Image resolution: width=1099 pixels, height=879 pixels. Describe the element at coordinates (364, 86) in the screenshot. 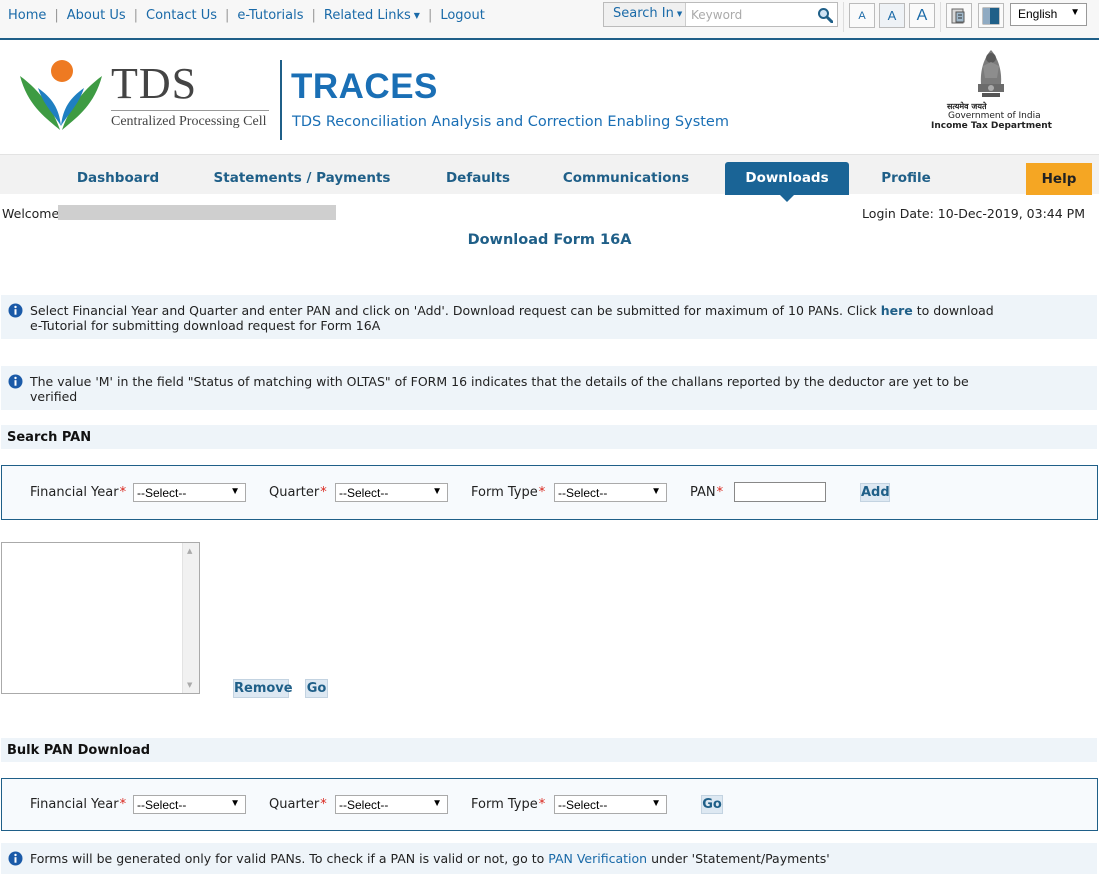

I see `app-name: TRACES` at that location.